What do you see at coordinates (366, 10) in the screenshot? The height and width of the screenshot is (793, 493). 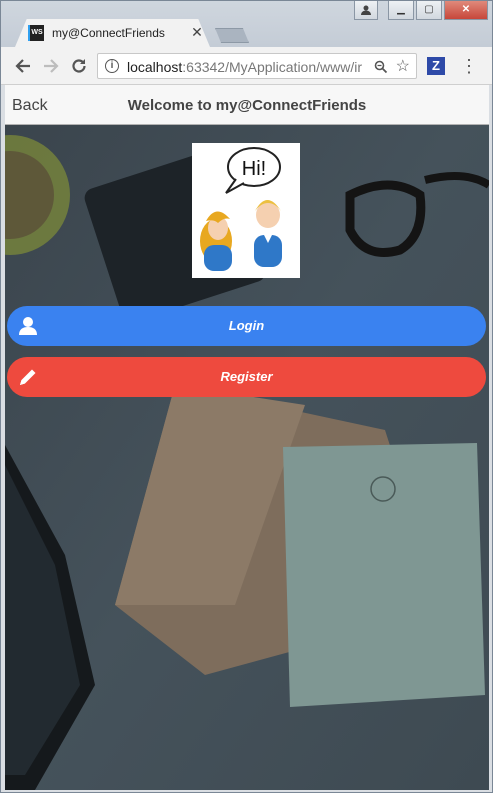 I see `profile-icon` at bounding box center [366, 10].